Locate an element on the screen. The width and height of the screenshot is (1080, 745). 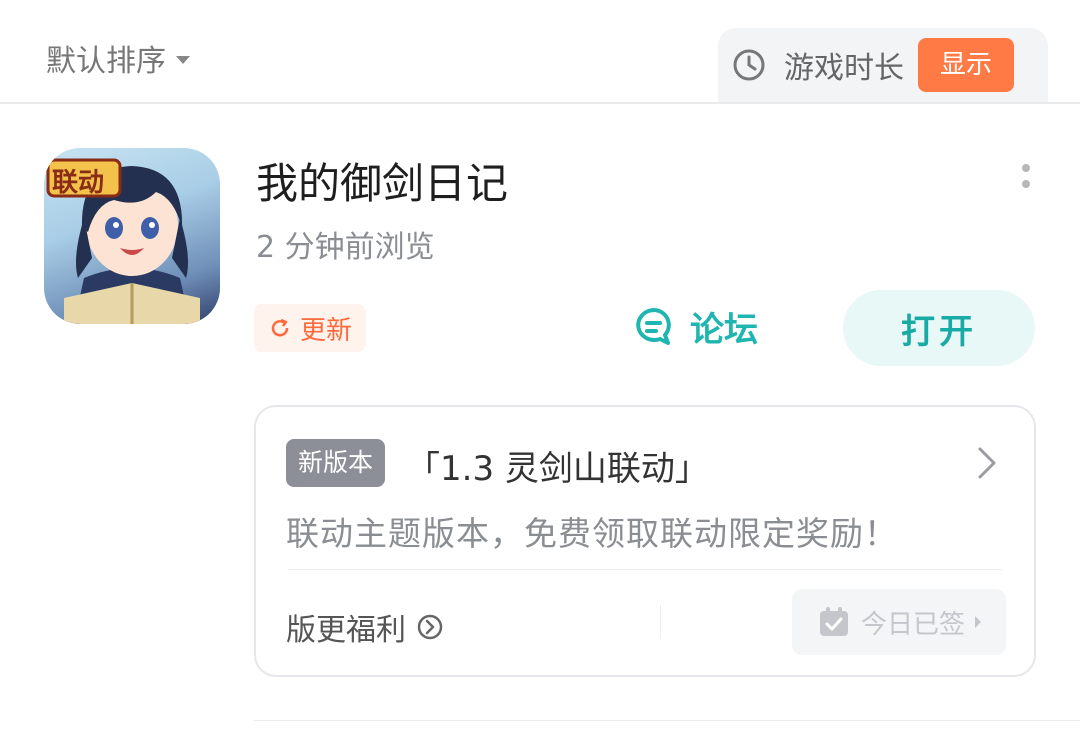
version-benefit-link: 版更福利 is located at coordinates (365, 627).